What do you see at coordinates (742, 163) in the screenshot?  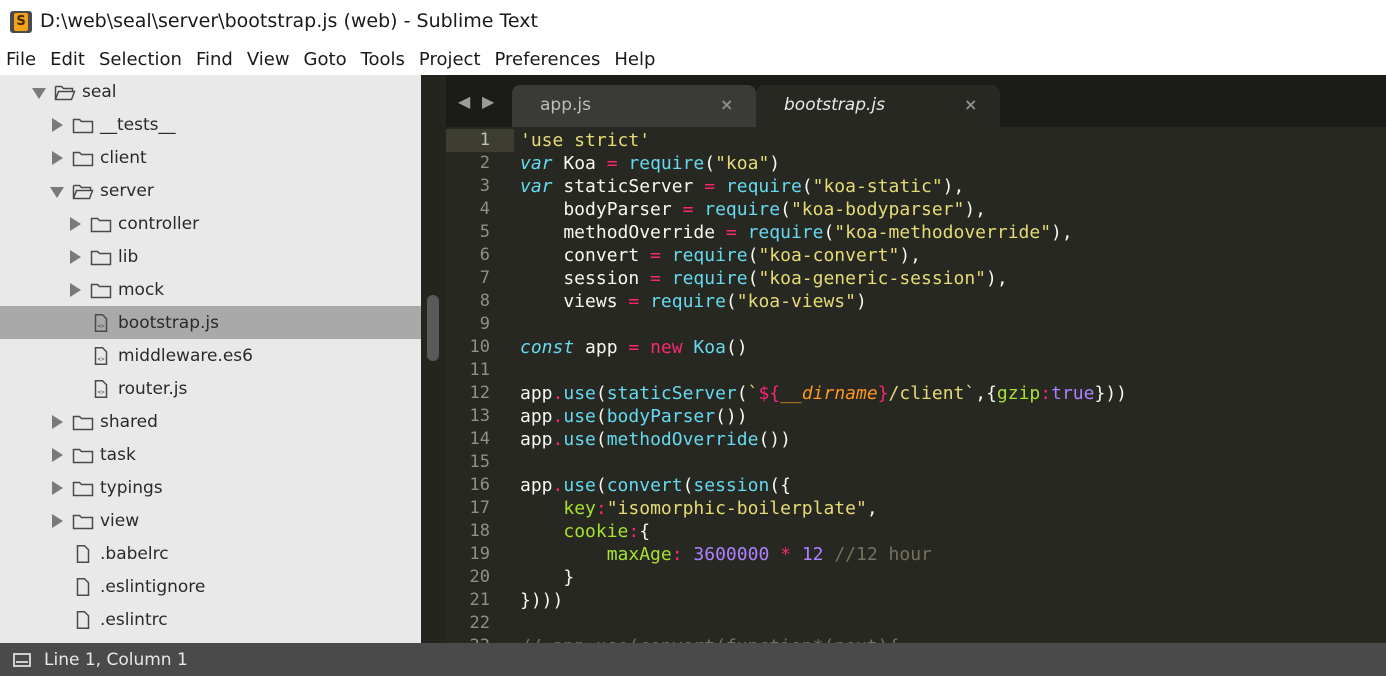 I see `code-token: "koa"` at bounding box center [742, 163].